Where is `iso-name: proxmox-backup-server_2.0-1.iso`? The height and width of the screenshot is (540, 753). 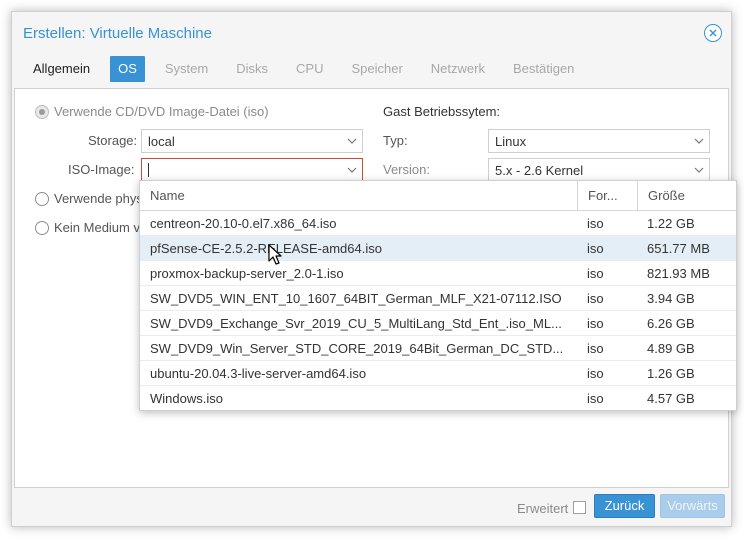
iso-name: proxmox-backup-server_2.0-1.iso is located at coordinates (247, 273).